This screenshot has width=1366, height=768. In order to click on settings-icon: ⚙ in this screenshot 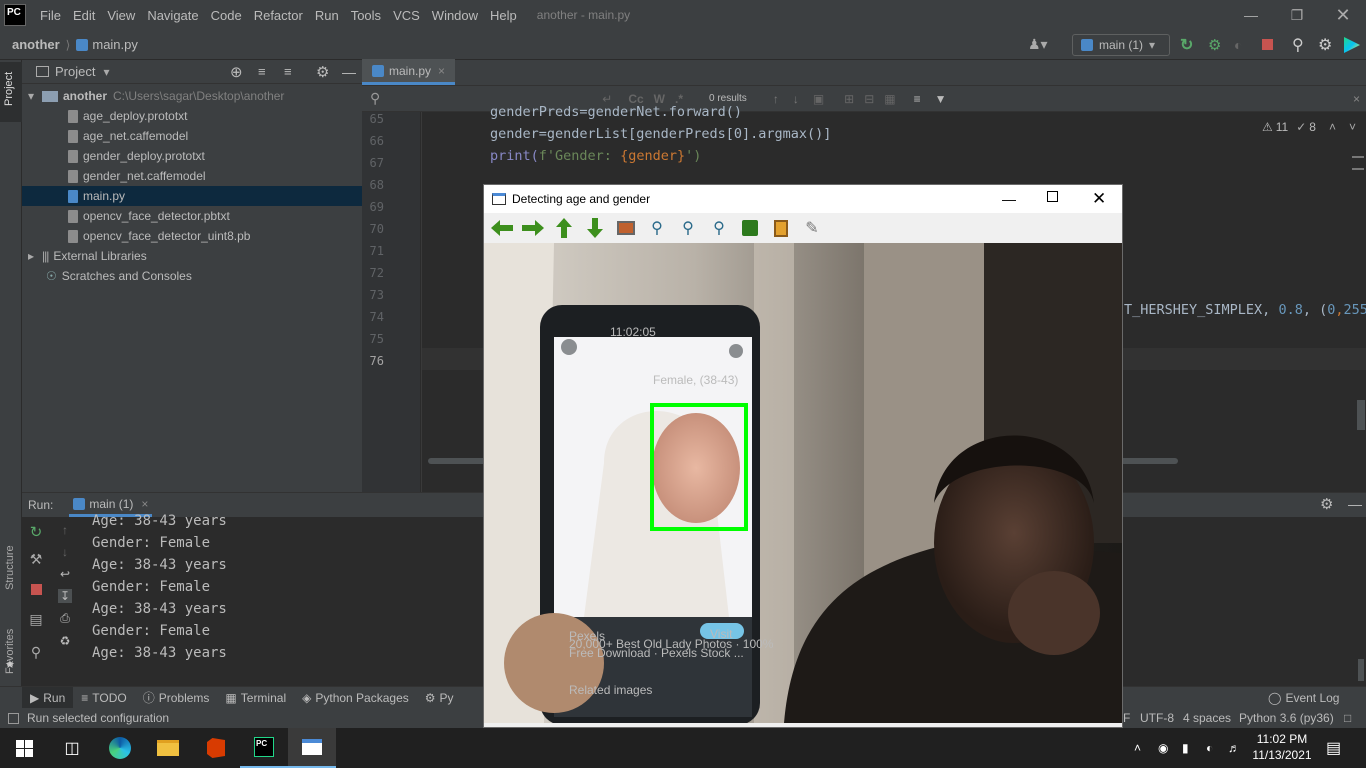, I will do `click(1325, 45)`.